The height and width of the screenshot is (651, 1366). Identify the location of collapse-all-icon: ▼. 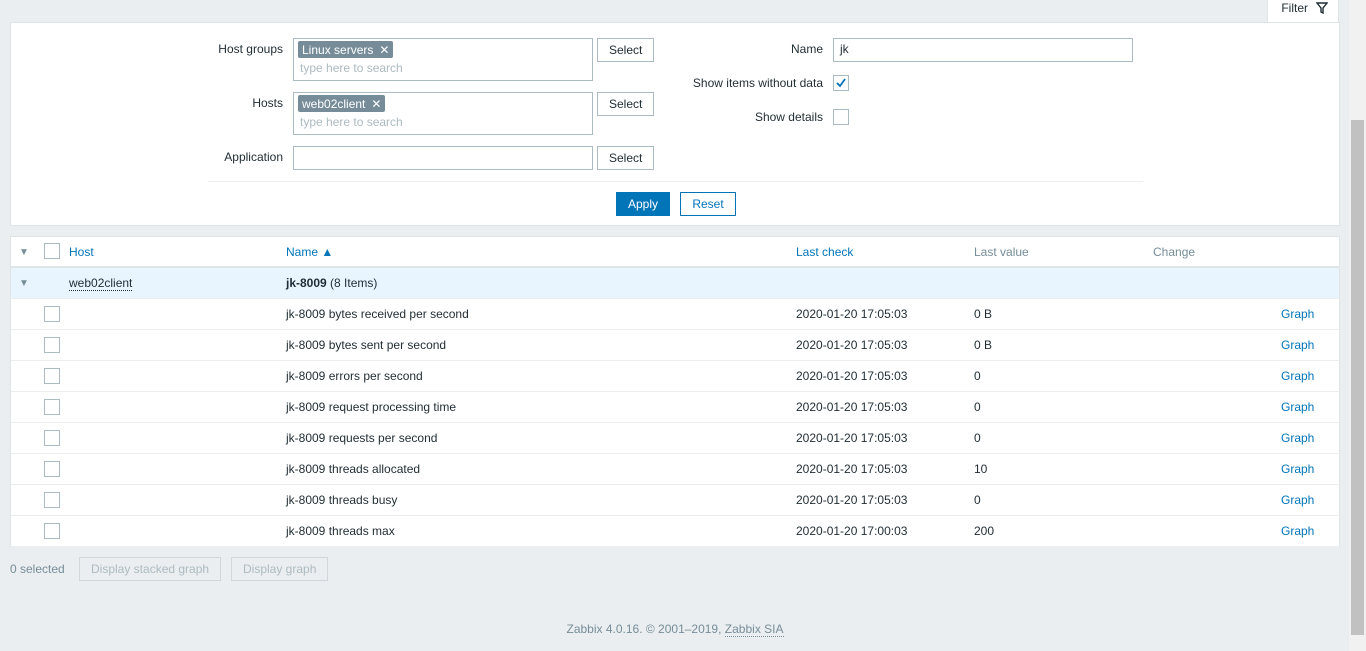
(24, 252).